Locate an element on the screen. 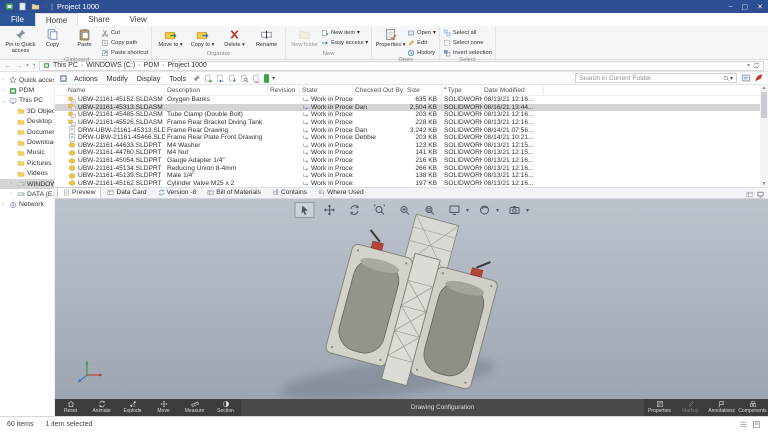  display-style-dropdown-icon: ▾ is located at coordinates (467, 210).